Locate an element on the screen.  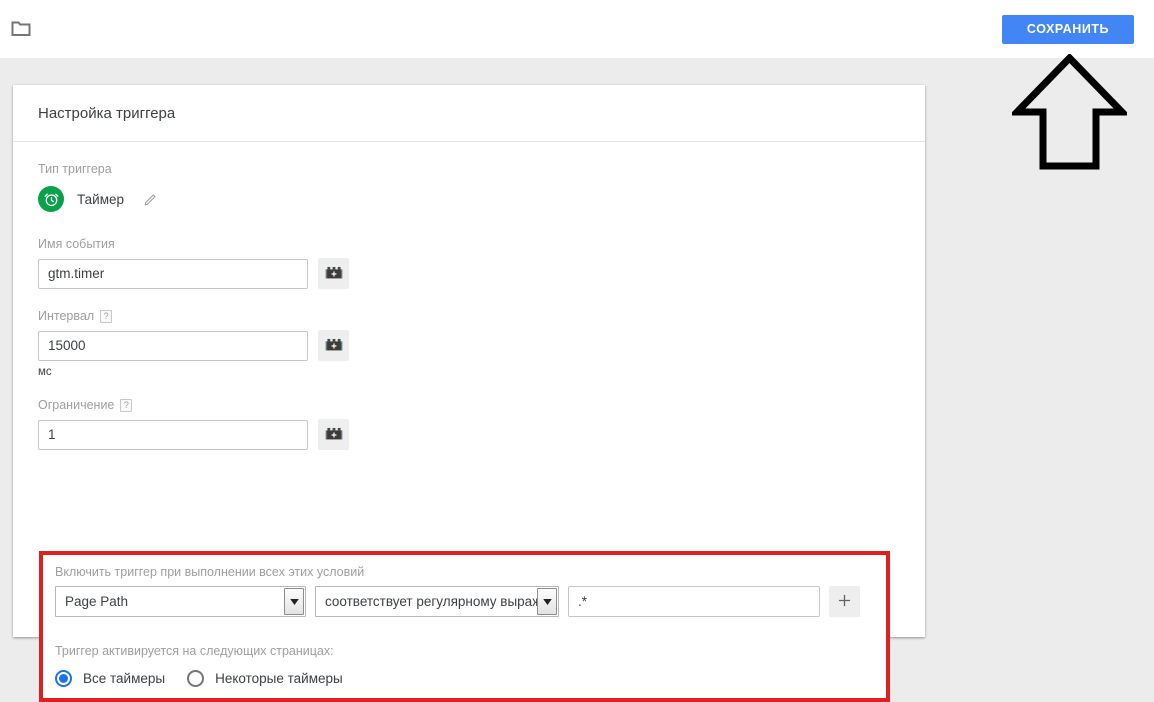
trigger-type-block: Тип триггера Таймер is located at coordinates (469, 188).